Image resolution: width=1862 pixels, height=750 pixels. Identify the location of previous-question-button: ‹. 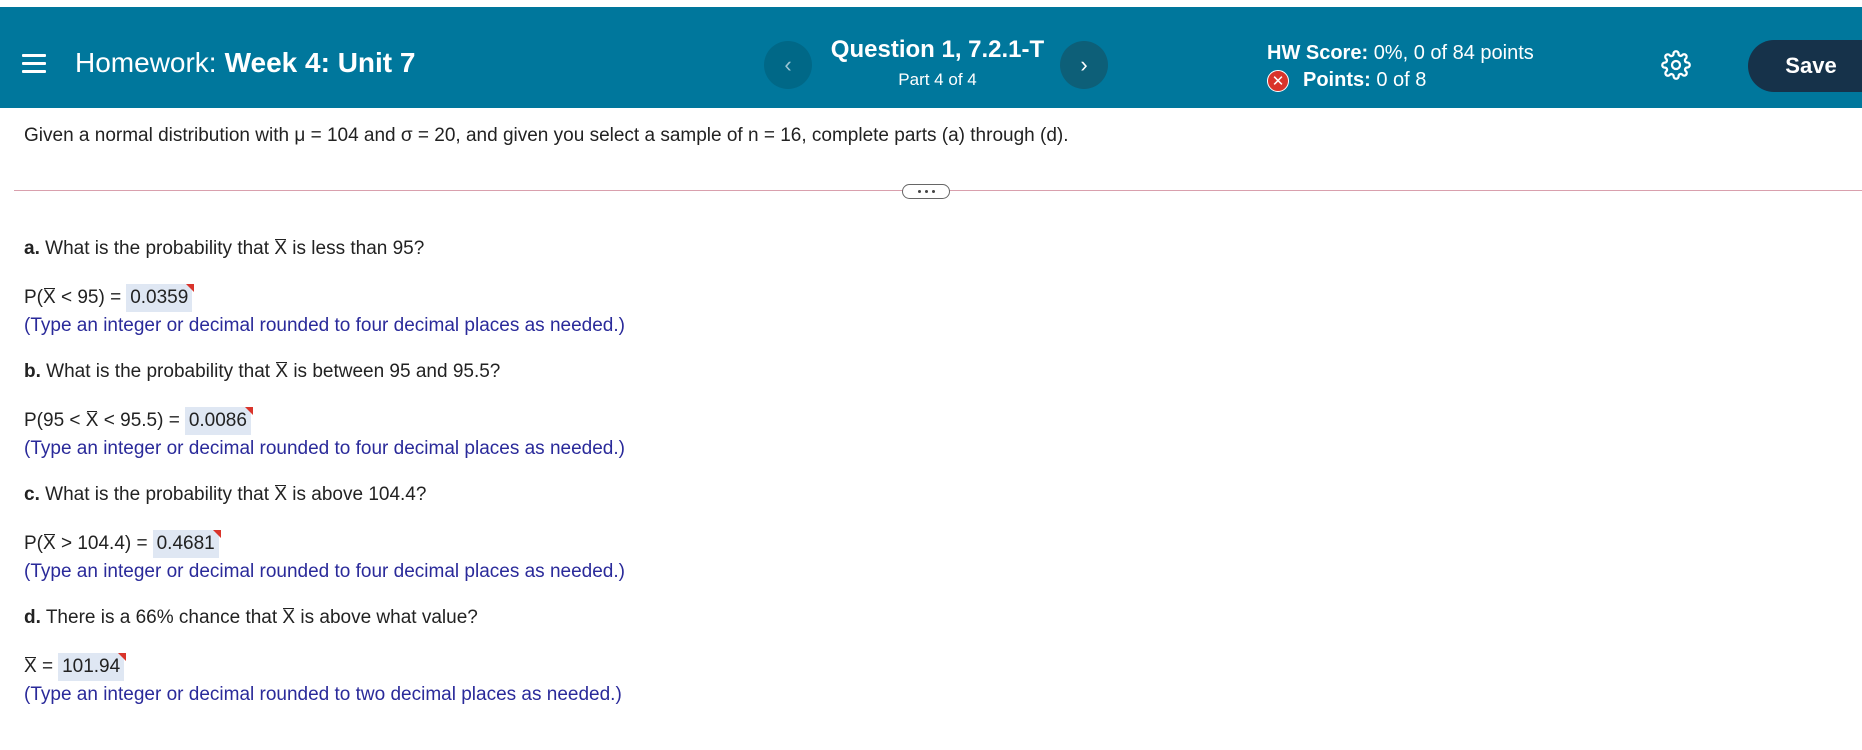
(788, 65).